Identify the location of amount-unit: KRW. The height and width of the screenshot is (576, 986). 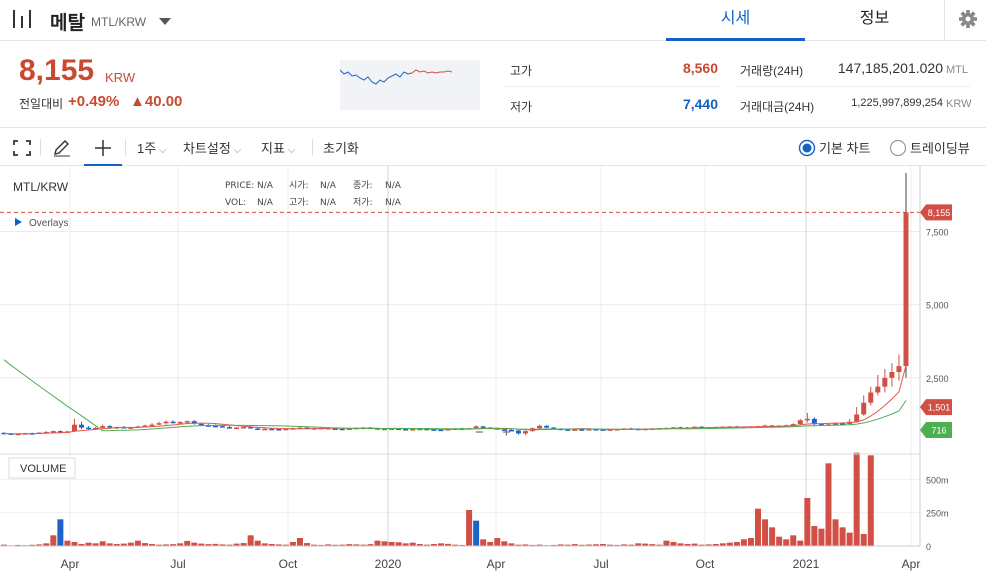
(959, 104).